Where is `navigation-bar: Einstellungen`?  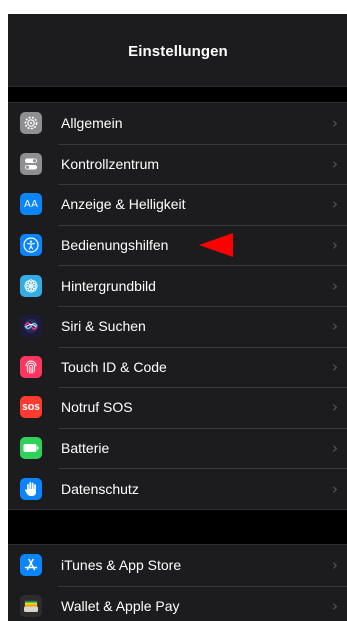 navigation-bar: Einstellungen is located at coordinates (177, 50).